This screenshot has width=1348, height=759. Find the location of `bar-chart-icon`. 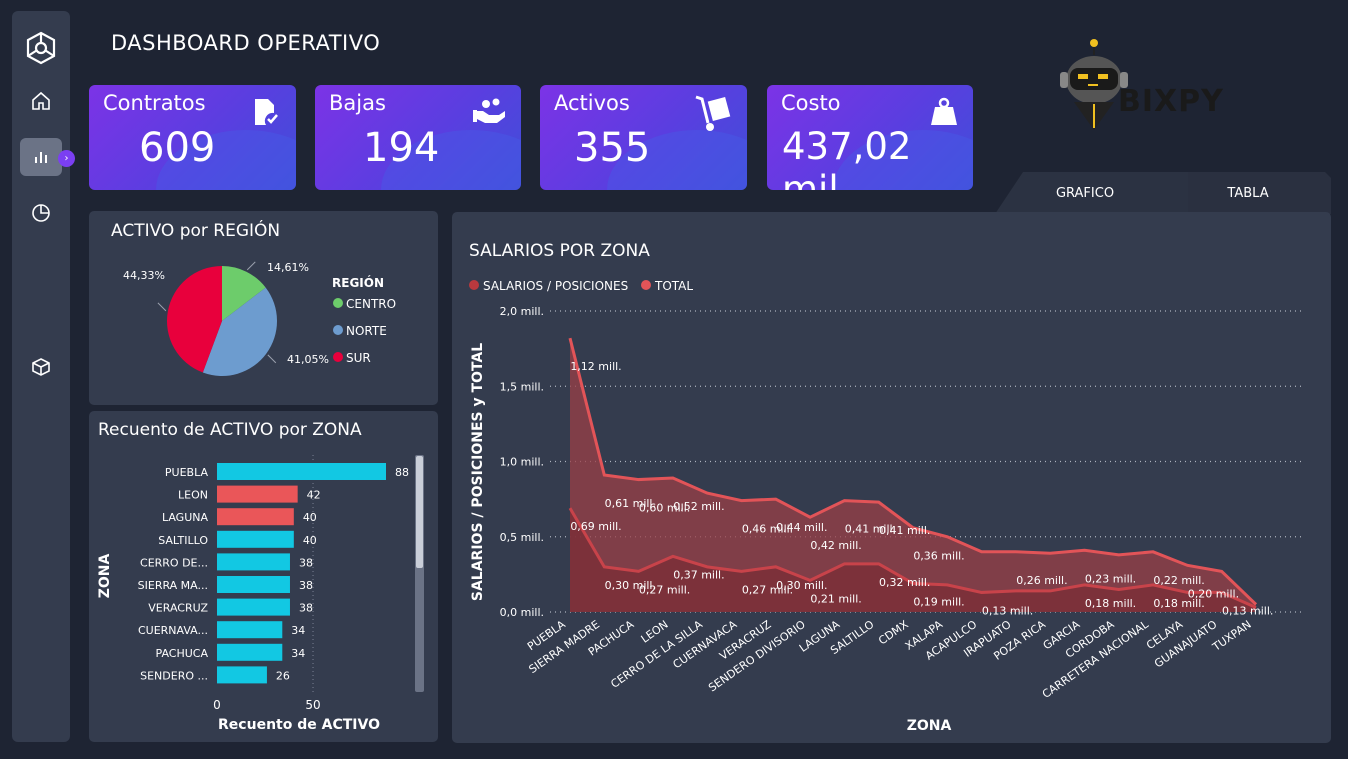

bar-chart-icon is located at coordinates (41, 157).